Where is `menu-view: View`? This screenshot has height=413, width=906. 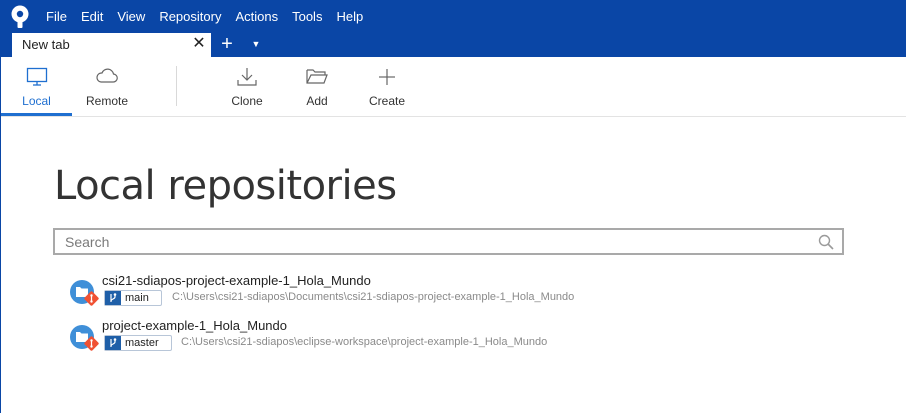 menu-view: View is located at coordinates (131, 16).